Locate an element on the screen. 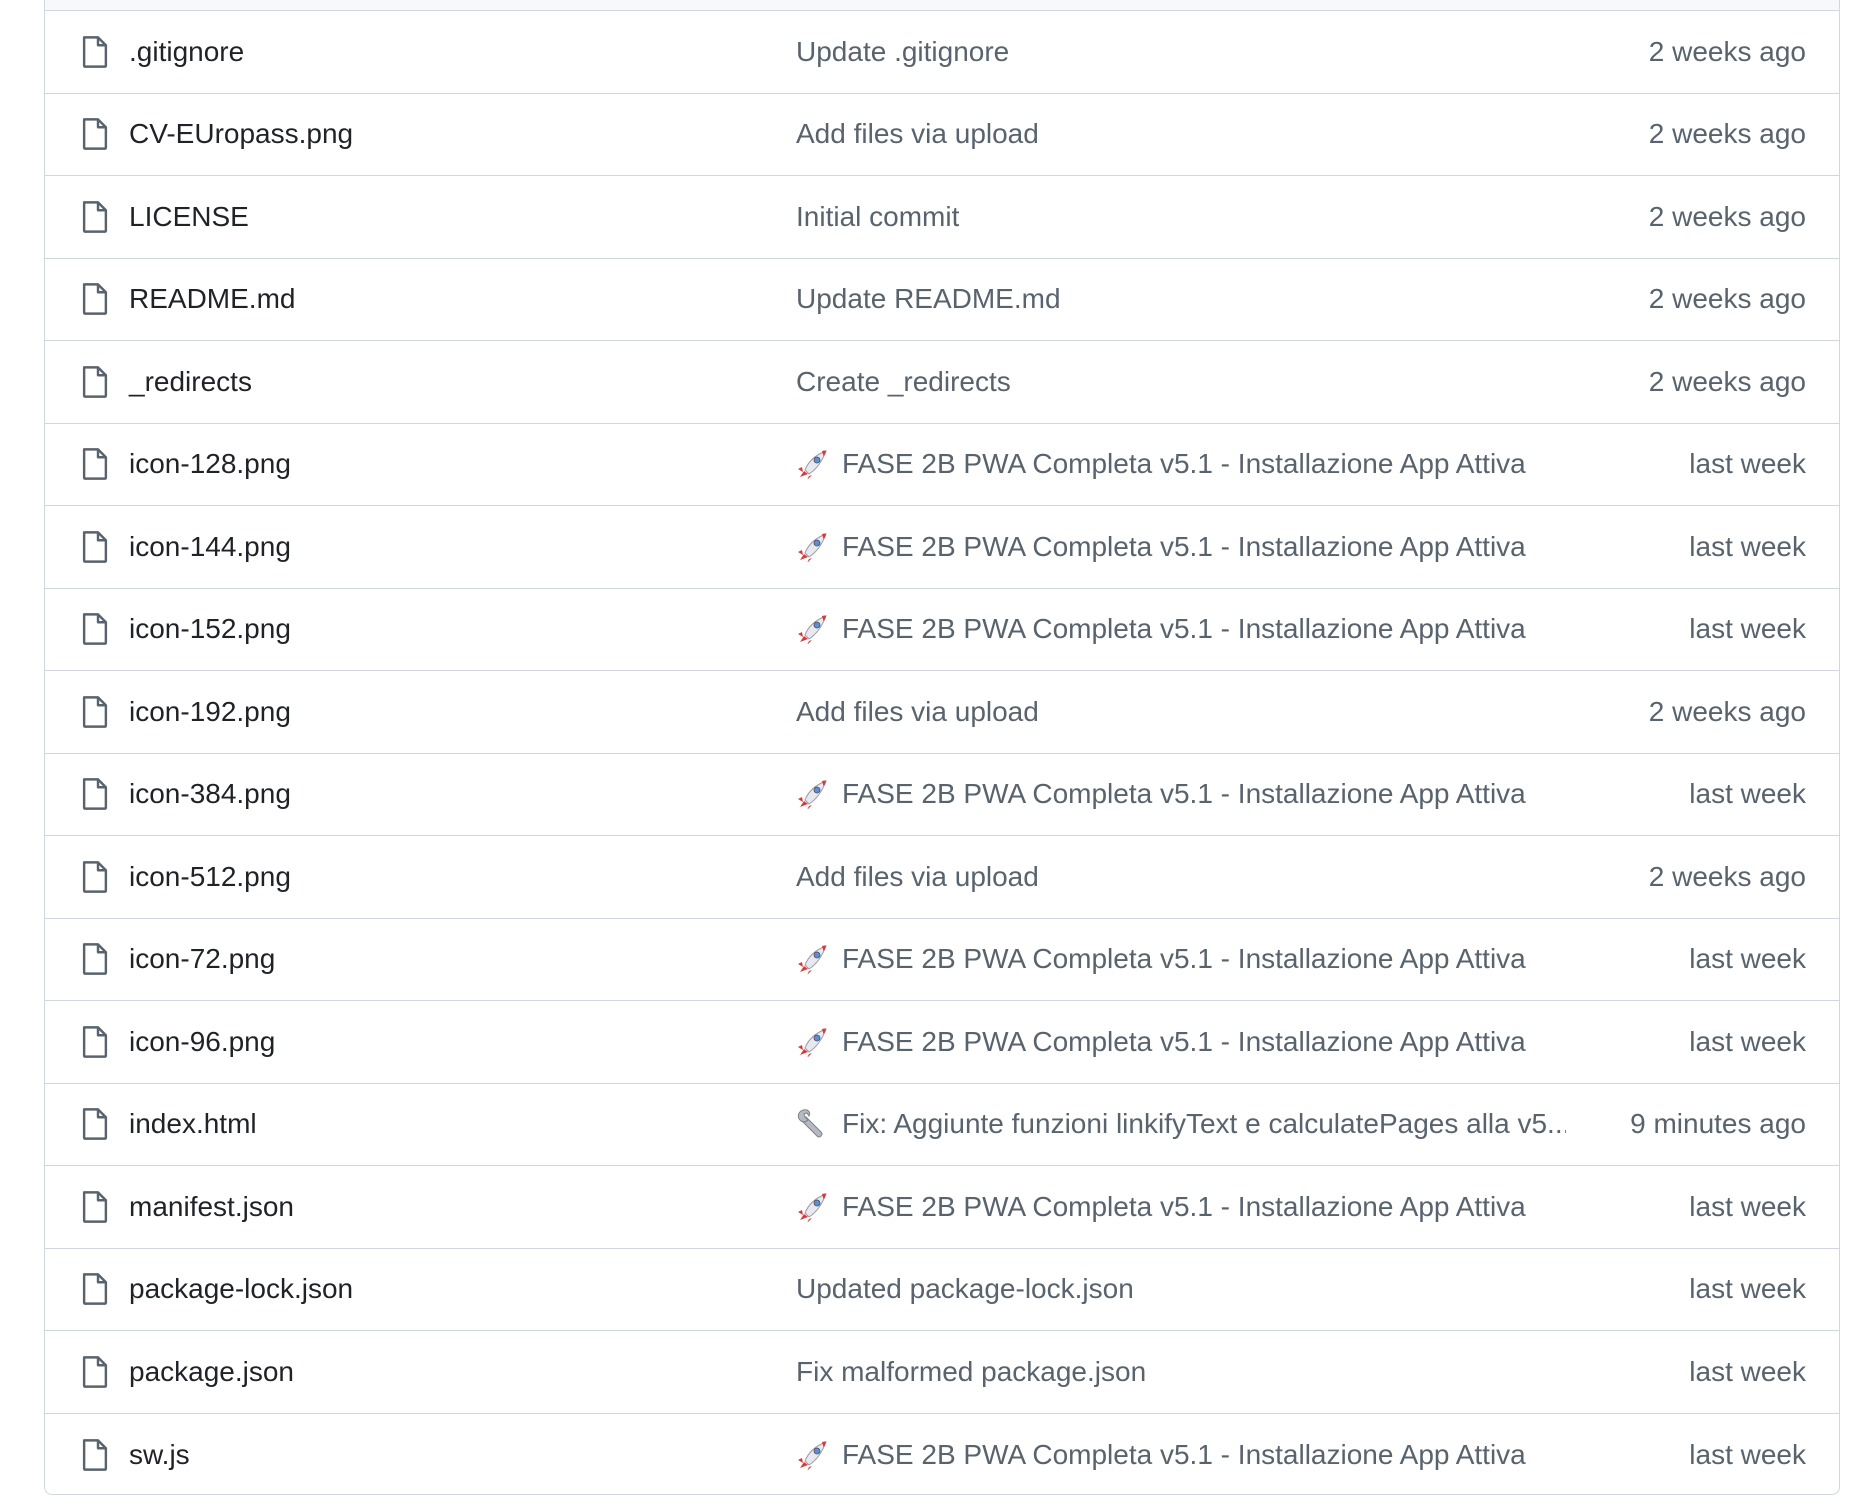 The width and height of the screenshot is (1851, 1507). file-name-link: icon-152.png is located at coordinates (210, 629).